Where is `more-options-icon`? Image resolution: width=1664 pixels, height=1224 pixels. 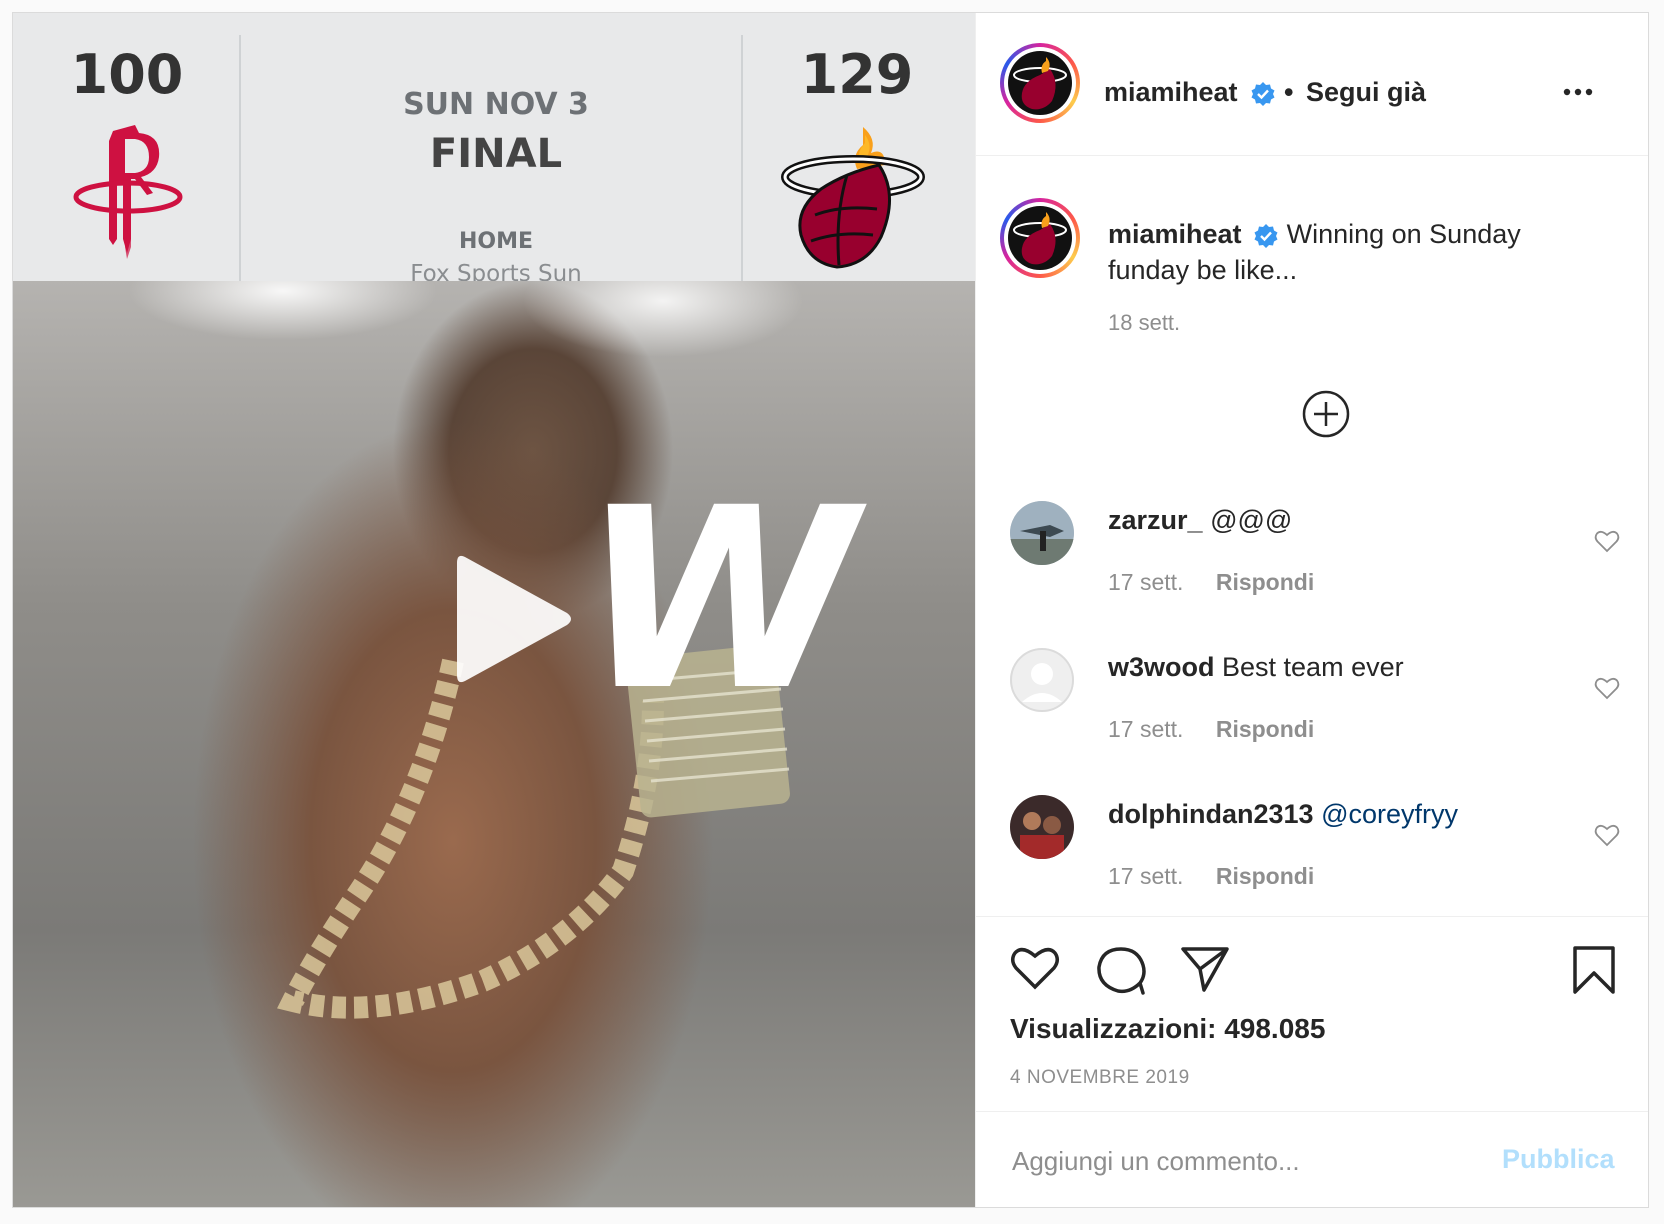
more-options-icon is located at coordinates (1578, 92).